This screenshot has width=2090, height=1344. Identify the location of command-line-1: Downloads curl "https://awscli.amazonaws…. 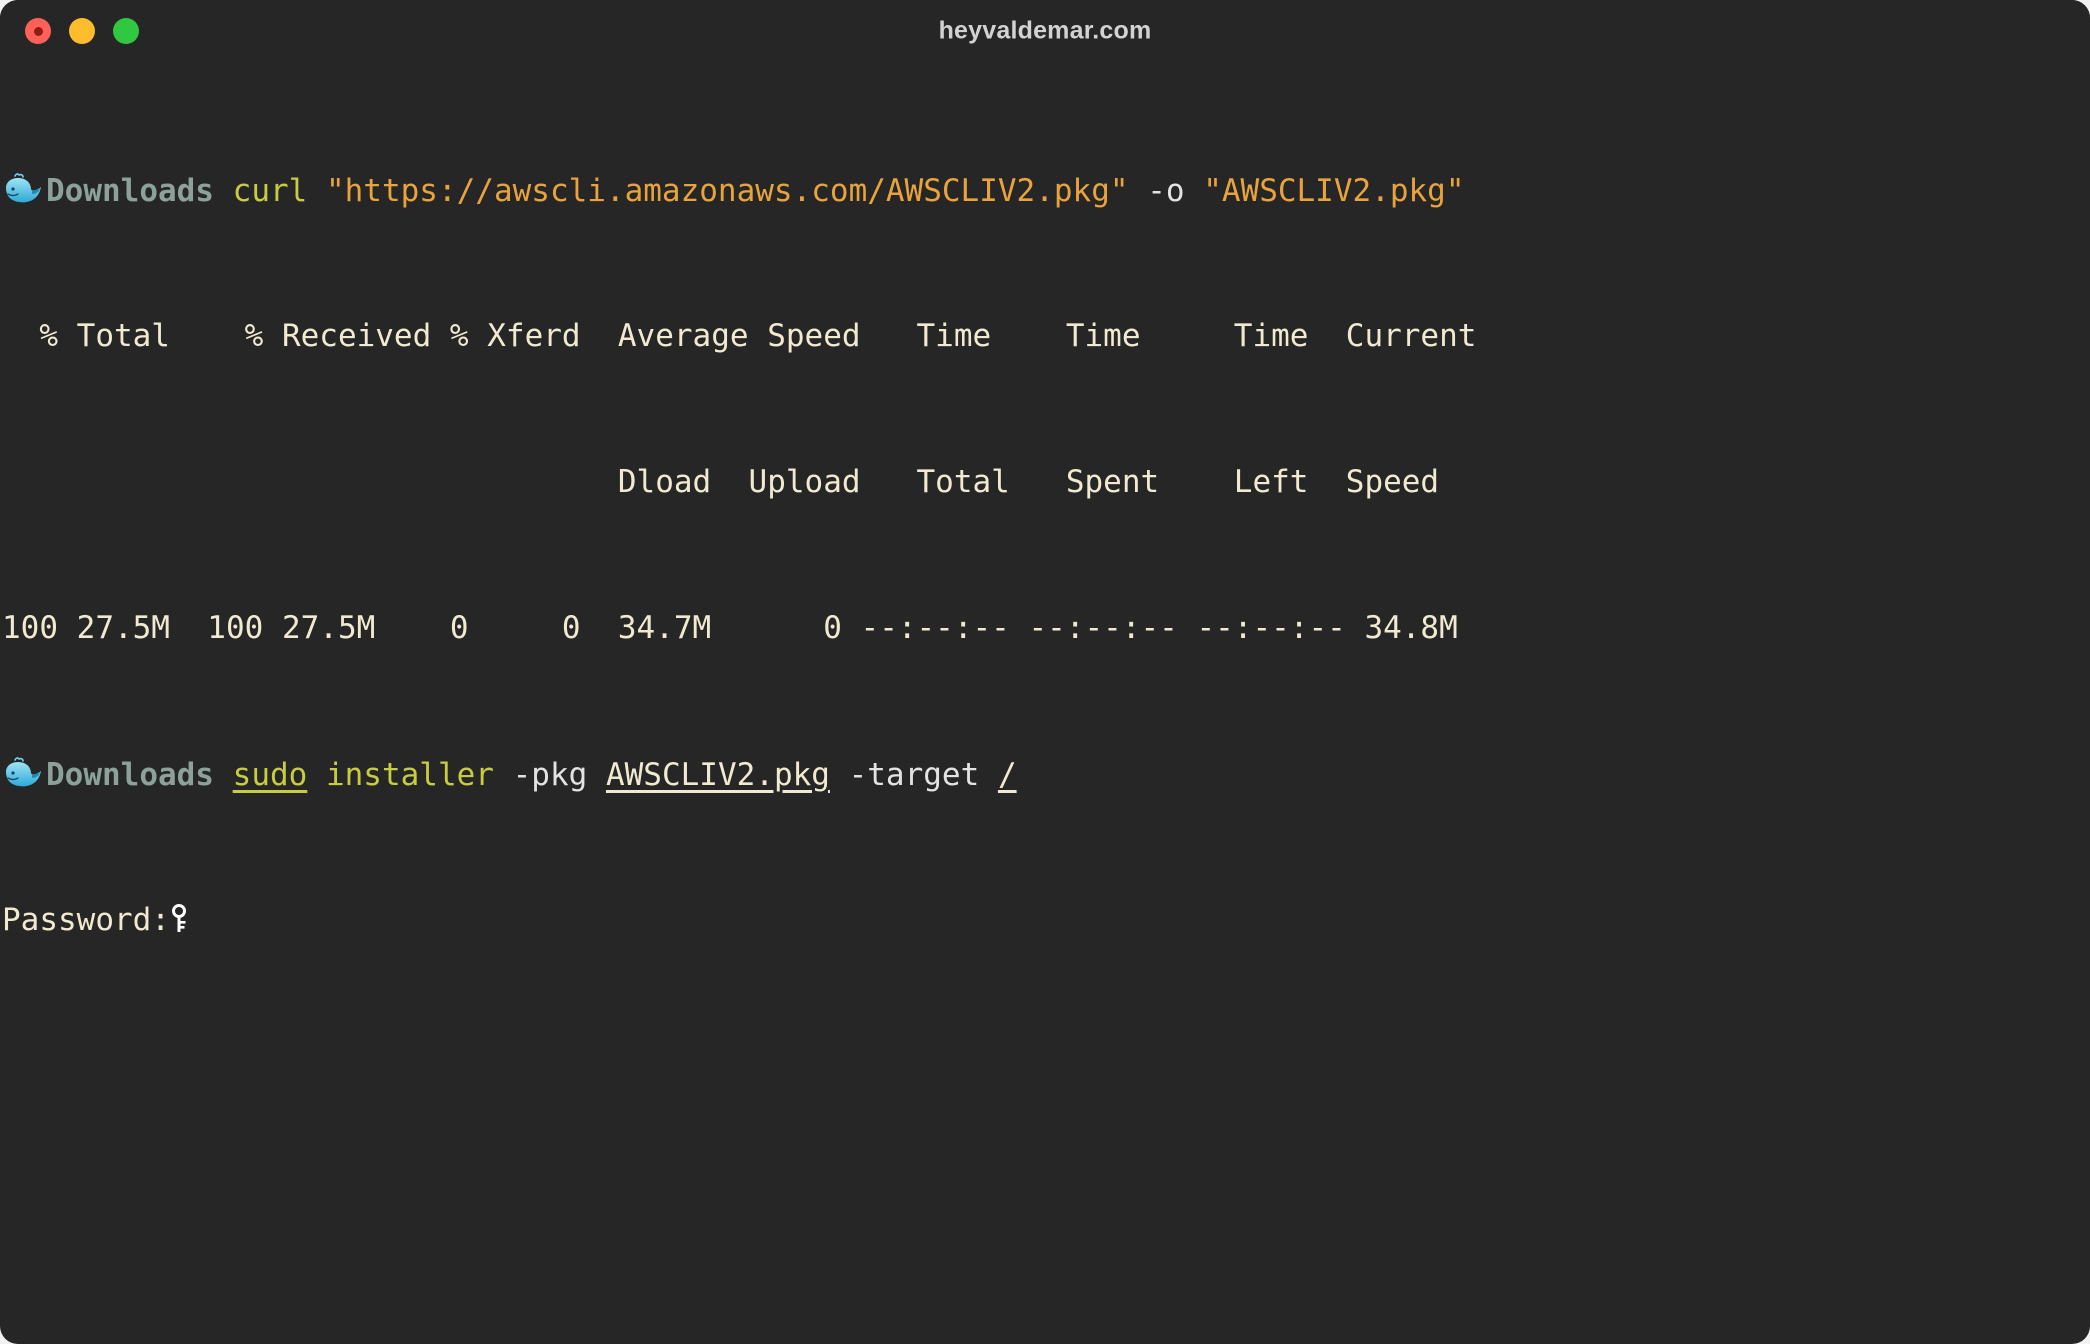
(1045, 190).